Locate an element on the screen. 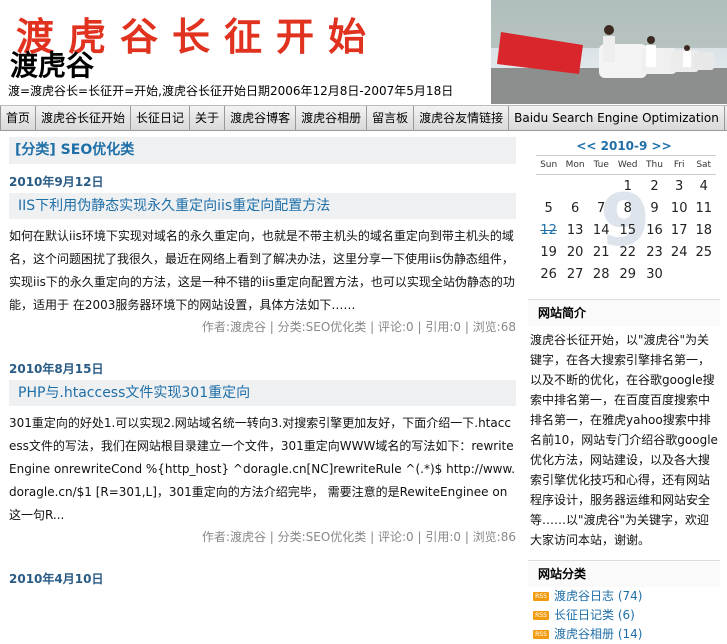 This screenshot has width=727, height=644. calendar-day: 16 is located at coordinates (654, 230).